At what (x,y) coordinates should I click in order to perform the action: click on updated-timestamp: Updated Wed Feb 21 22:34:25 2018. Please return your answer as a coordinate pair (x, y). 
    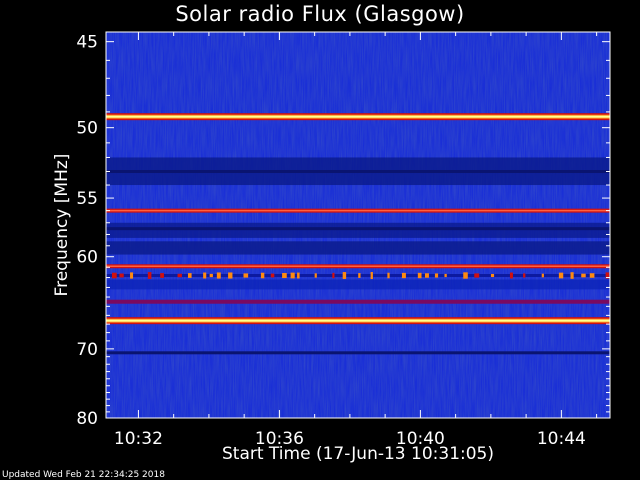
    Looking at the image, I should click on (83, 475).